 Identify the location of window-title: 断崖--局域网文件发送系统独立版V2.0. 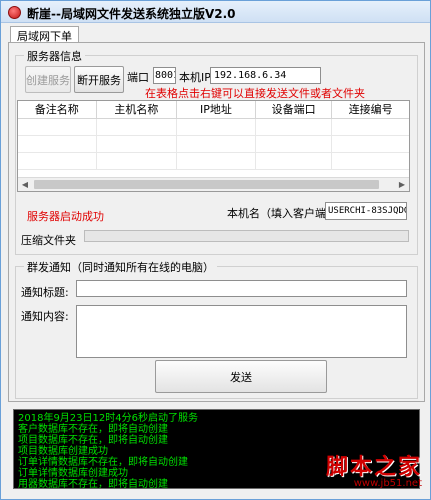
(131, 14).